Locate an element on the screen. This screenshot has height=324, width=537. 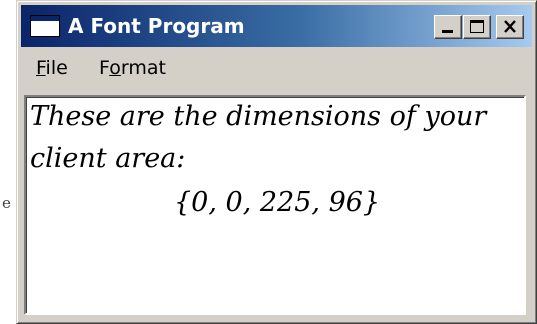
close-button is located at coordinates (510, 27).